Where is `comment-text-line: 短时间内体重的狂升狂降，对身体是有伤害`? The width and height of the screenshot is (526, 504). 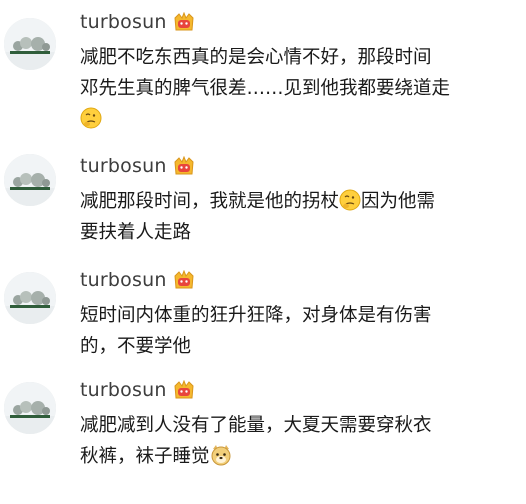
comment-text-line: 短时间内体重的狂升狂降，对身体是有伤害 is located at coordinates (256, 315).